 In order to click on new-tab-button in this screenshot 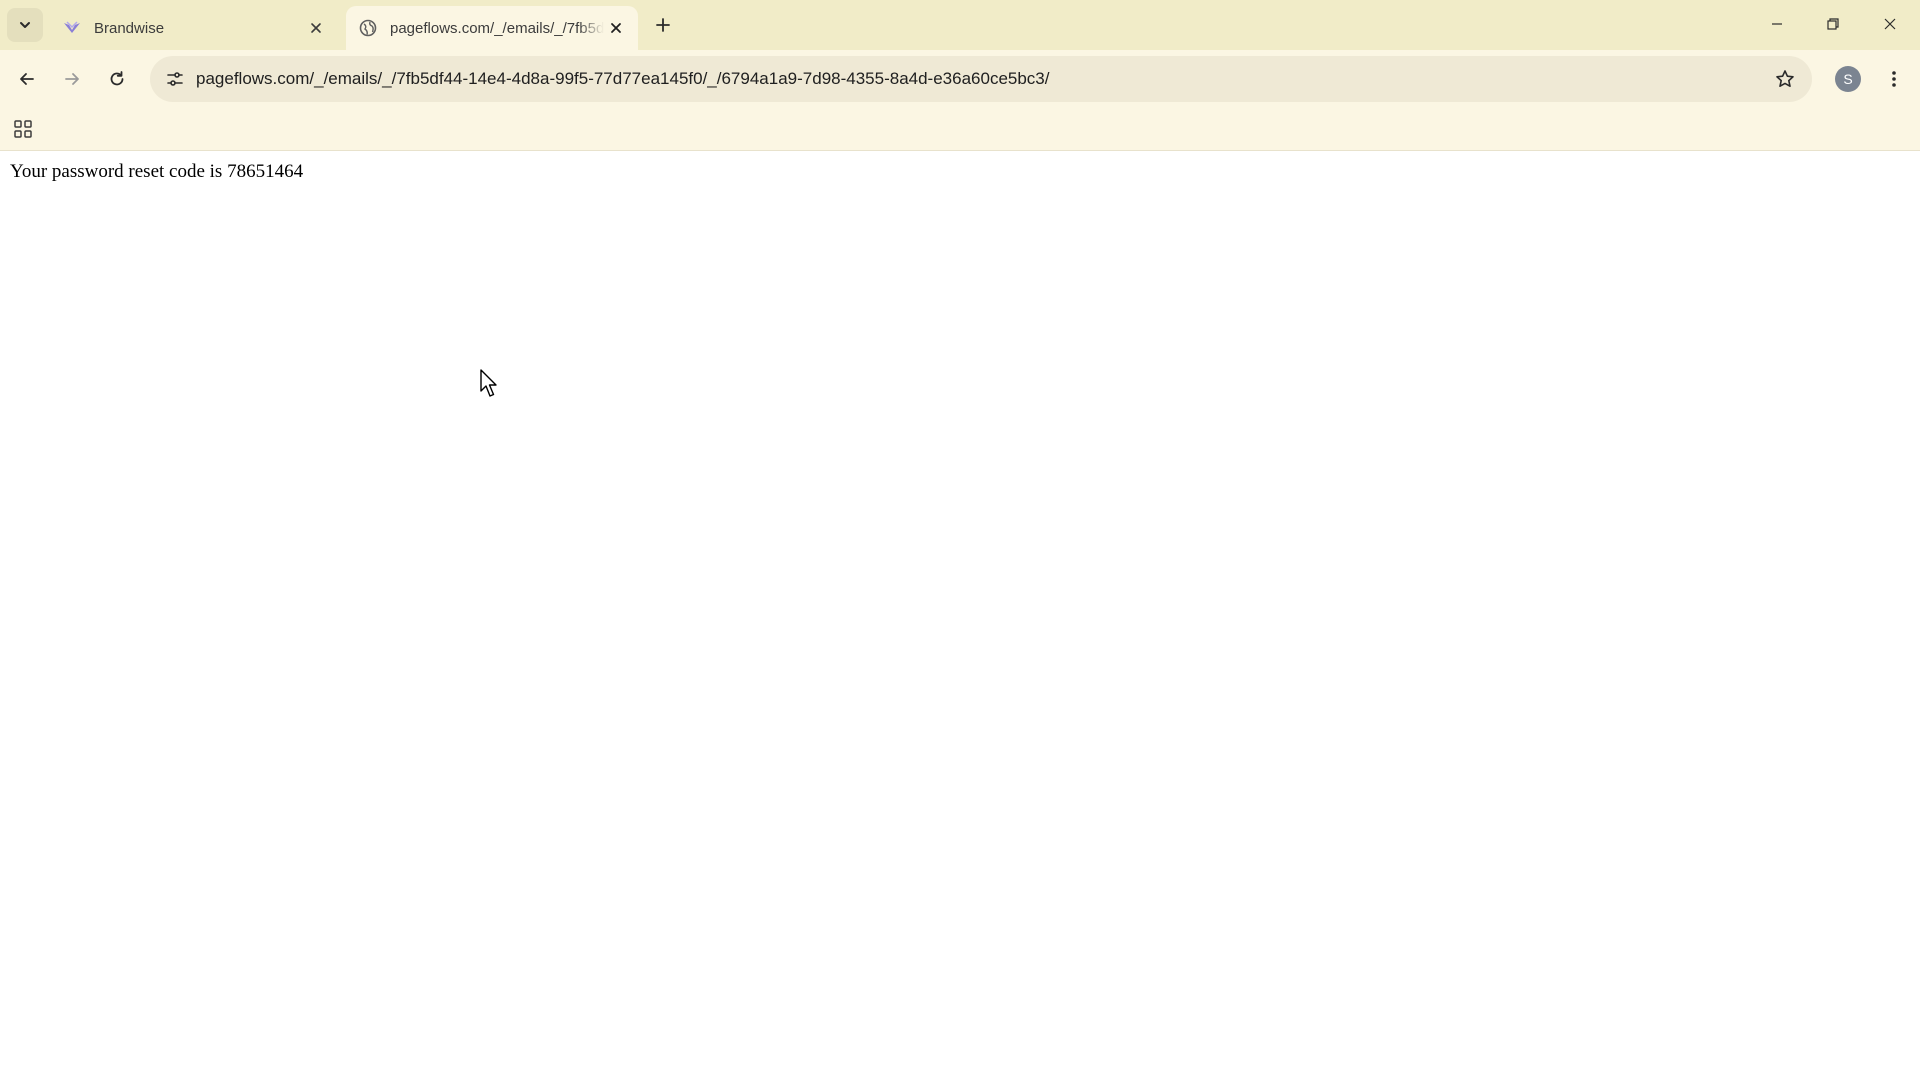, I will do `click(663, 25)`.